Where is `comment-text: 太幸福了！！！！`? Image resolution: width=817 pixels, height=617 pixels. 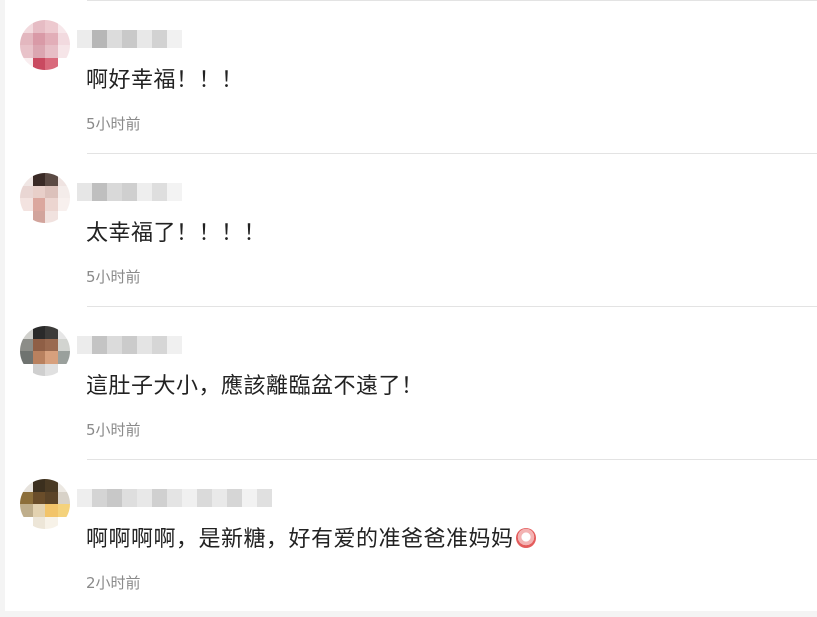 comment-text: 太幸福了！！！！ is located at coordinates (176, 233).